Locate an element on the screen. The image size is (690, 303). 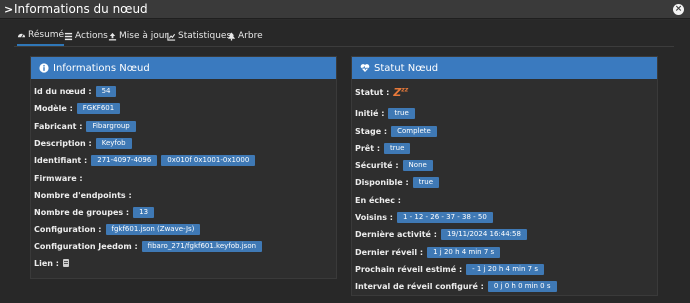
tab-label: Résumé is located at coordinates (46, 35).